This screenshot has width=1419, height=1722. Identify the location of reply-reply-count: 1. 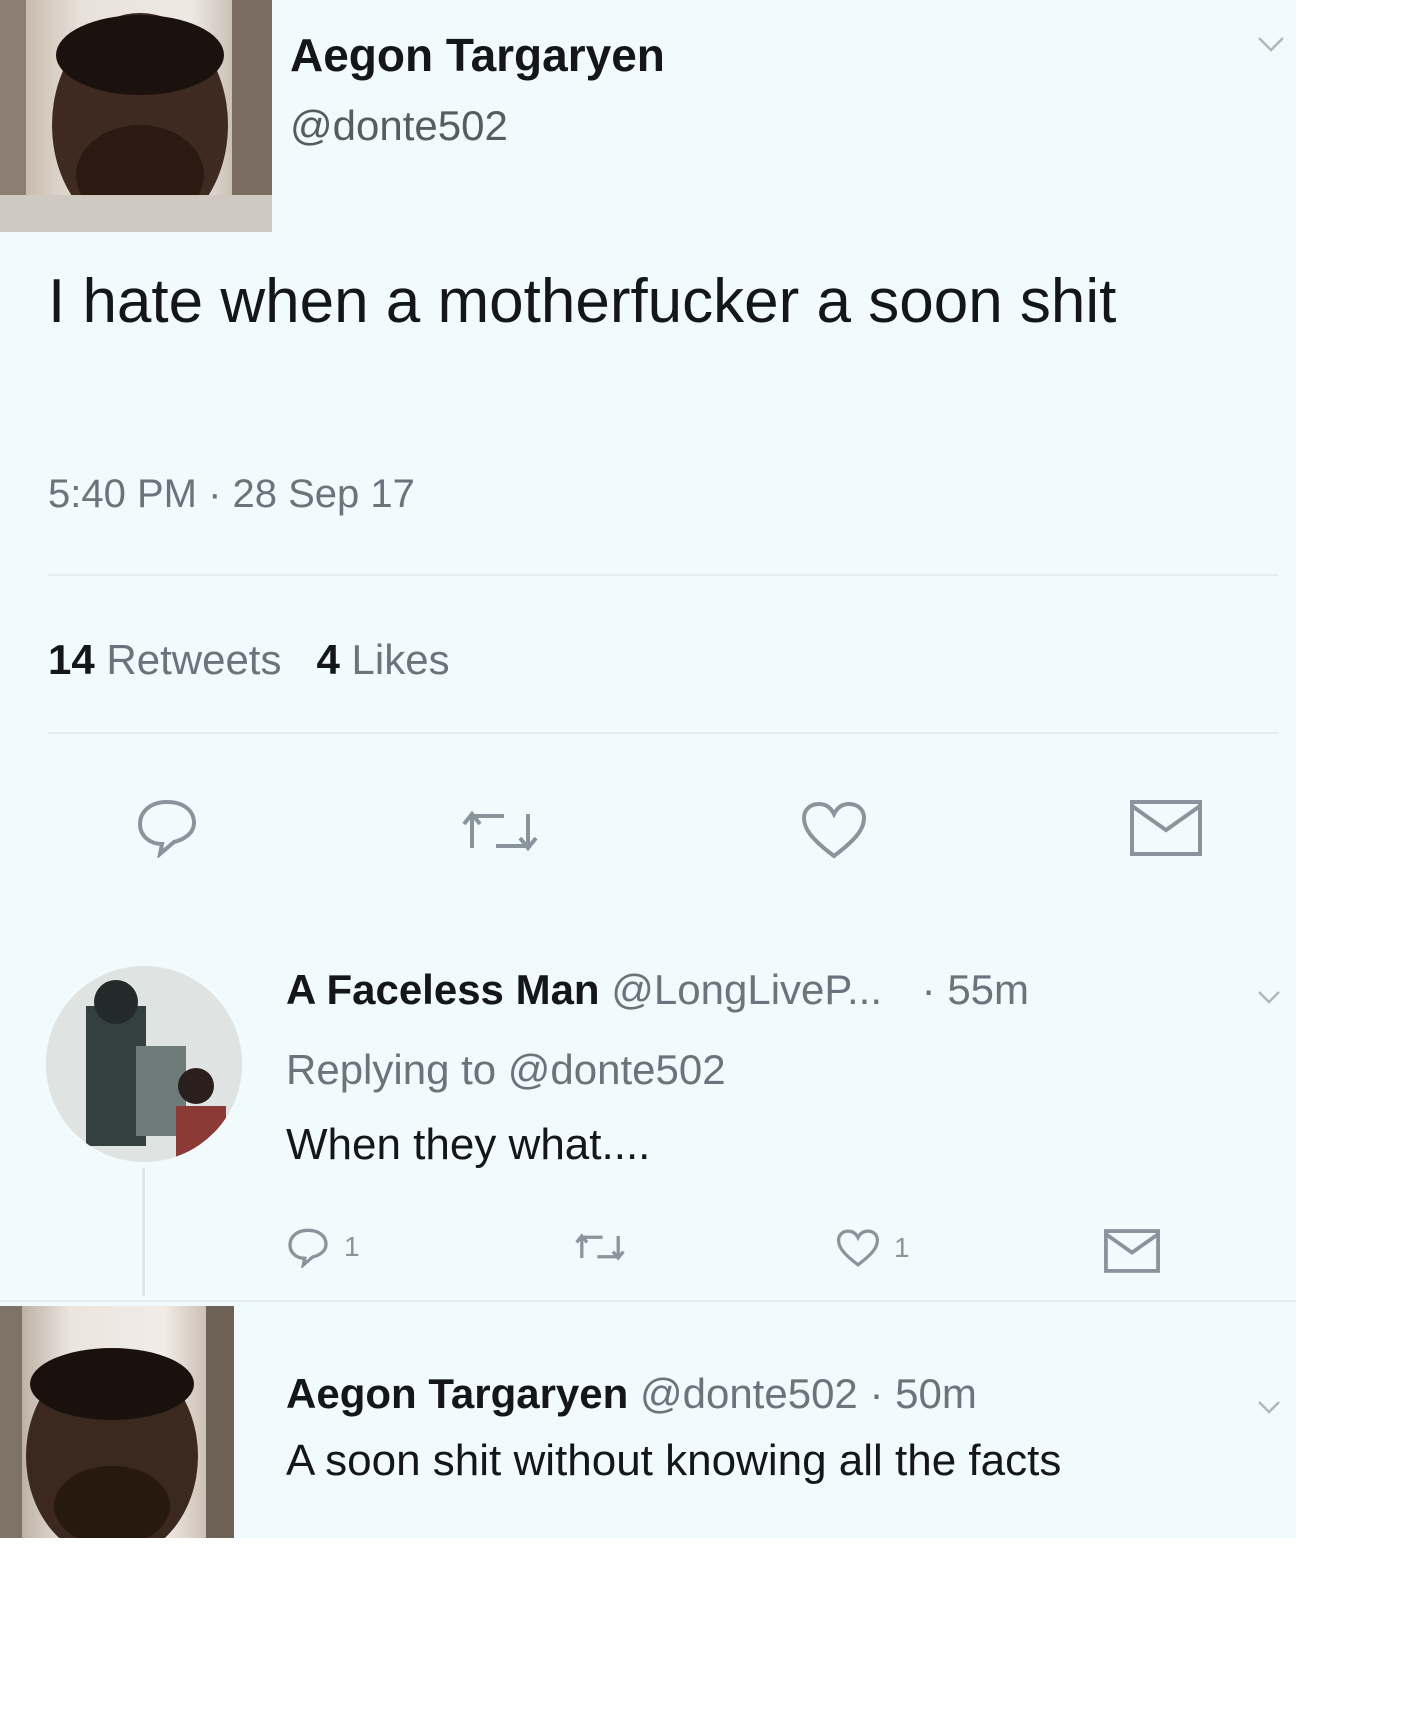
(352, 1246).